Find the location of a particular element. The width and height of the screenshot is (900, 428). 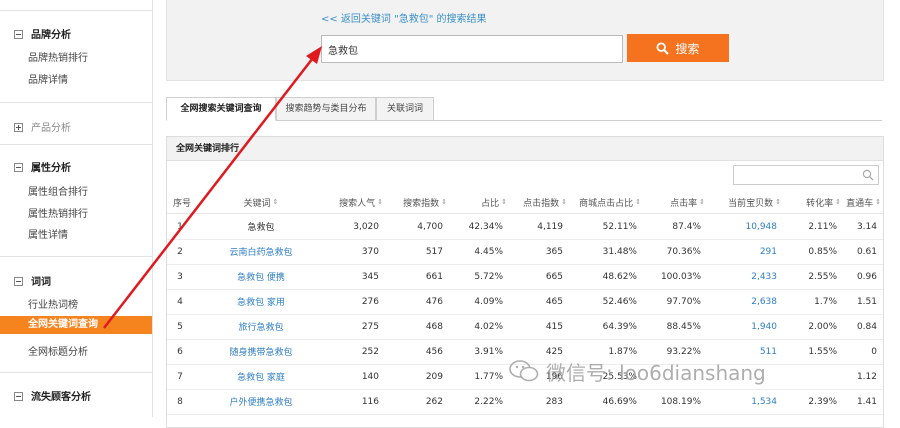

sidebar-section-lost-customers: 流失顾客分析 is located at coordinates (52, 395).